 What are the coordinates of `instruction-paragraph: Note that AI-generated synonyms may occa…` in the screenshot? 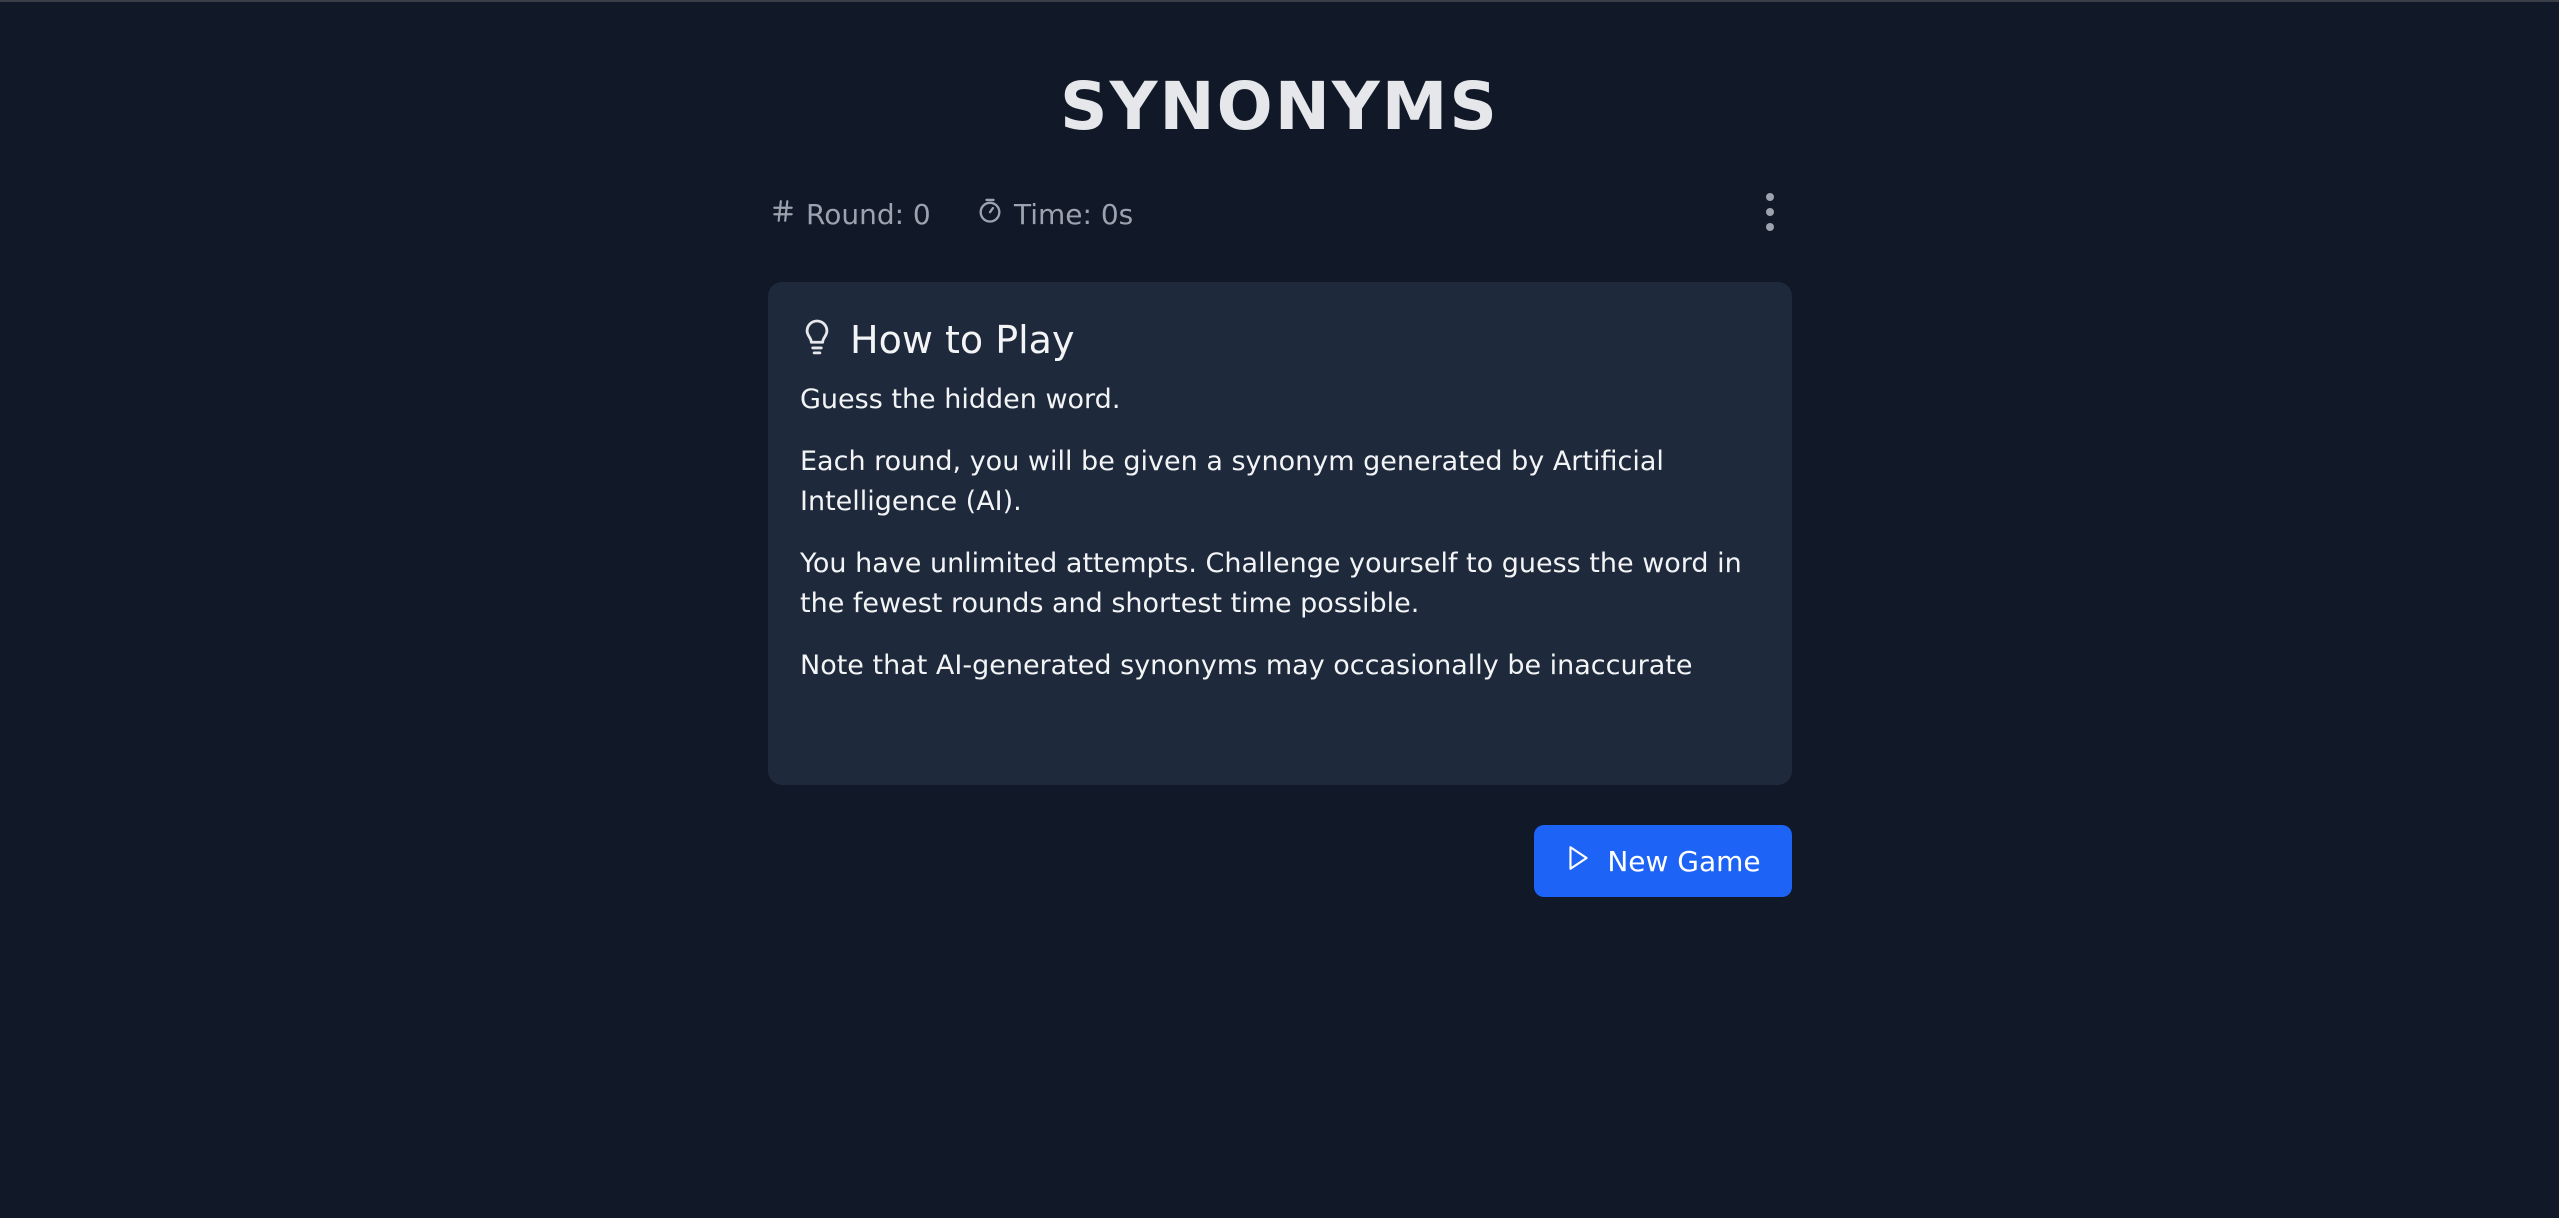 It's located at (1246, 665).